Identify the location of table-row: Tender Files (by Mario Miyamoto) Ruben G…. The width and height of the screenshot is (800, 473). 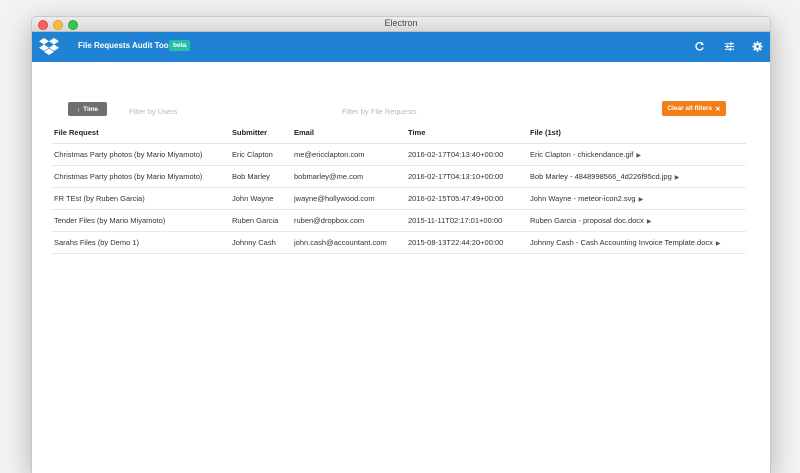
(399, 220).